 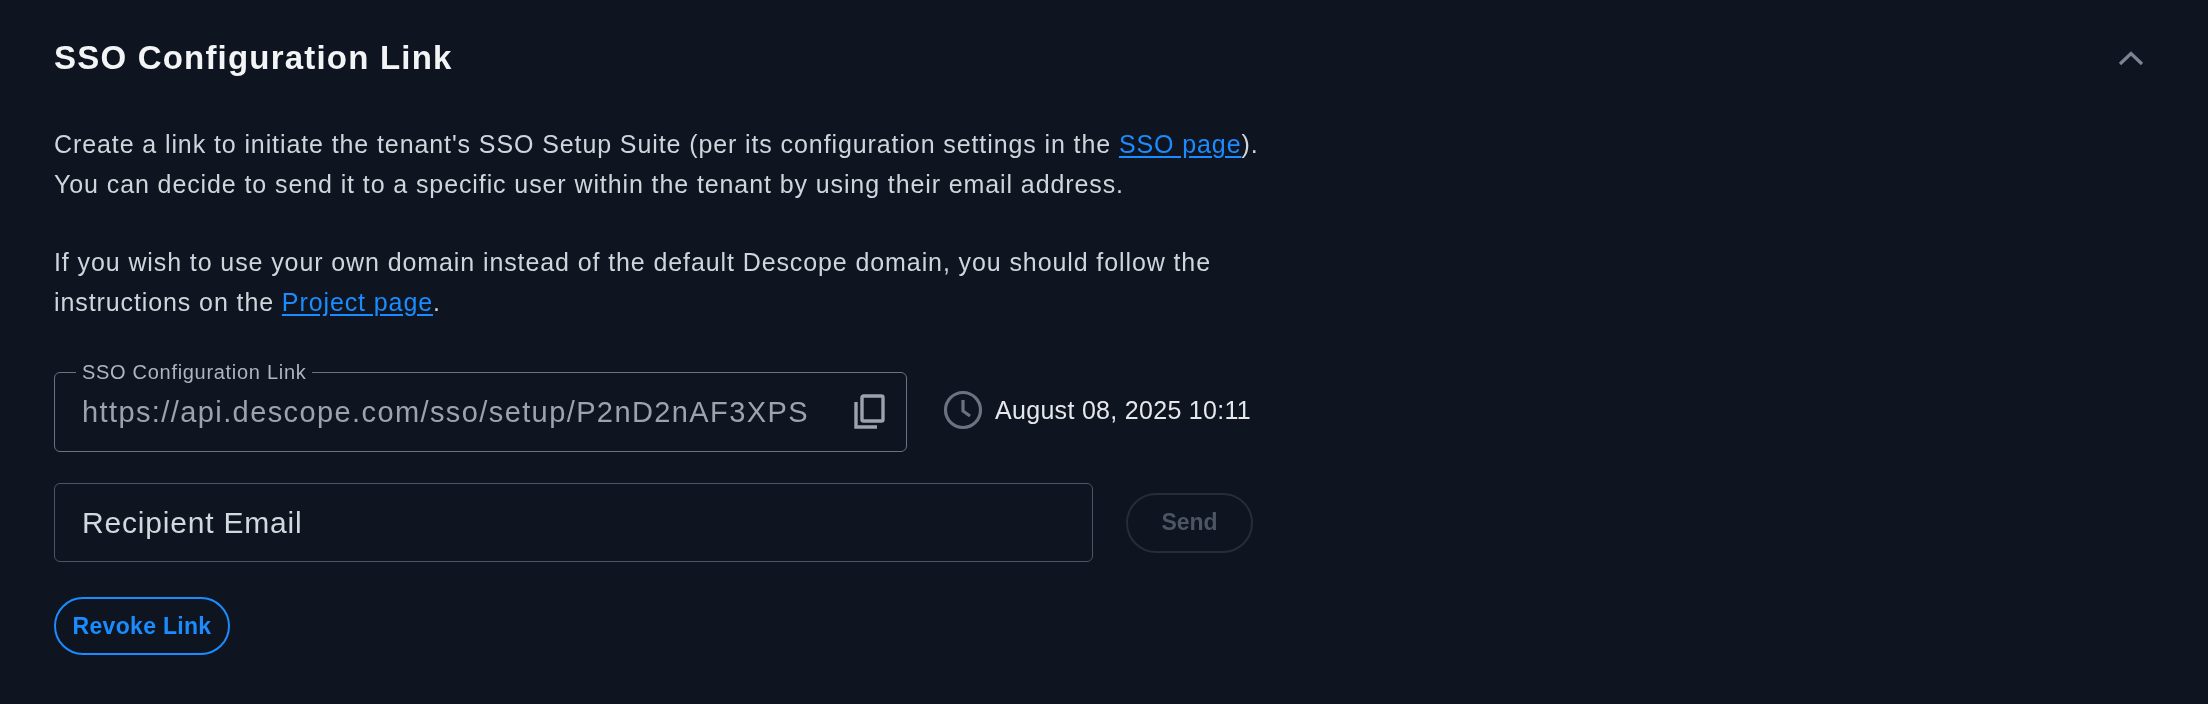 I want to click on timestamp: August 08, 2025 10:11, so click(x=1123, y=409).